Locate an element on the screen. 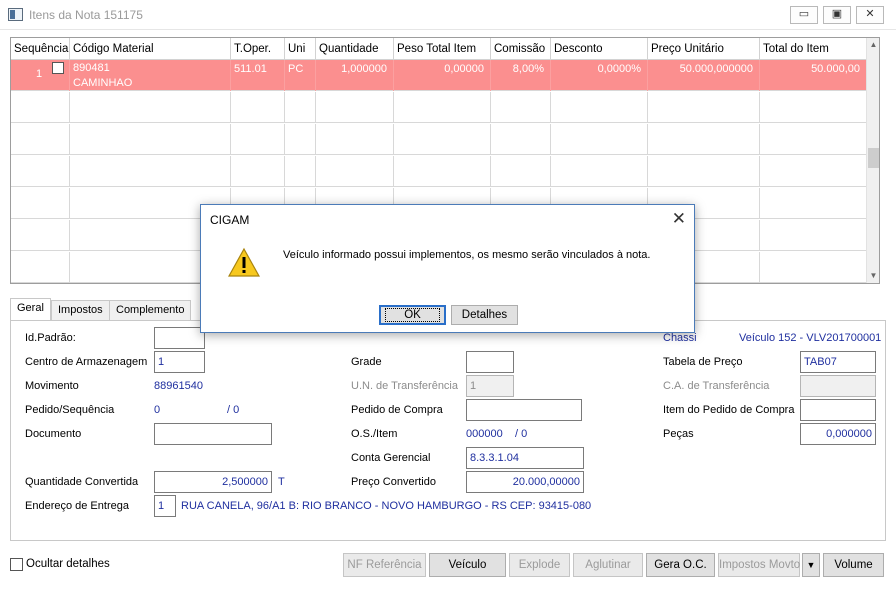  chassi-value: Veículo 152 - VLV201700001 is located at coordinates (810, 338).